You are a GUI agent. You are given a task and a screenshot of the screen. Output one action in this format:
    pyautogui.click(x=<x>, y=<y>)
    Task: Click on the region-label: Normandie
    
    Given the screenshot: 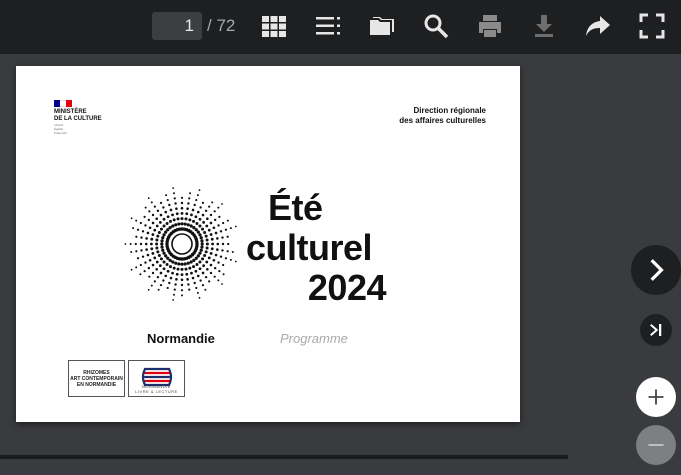 What is the action you would take?
    pyautogui.click(x=181, y=338)
    